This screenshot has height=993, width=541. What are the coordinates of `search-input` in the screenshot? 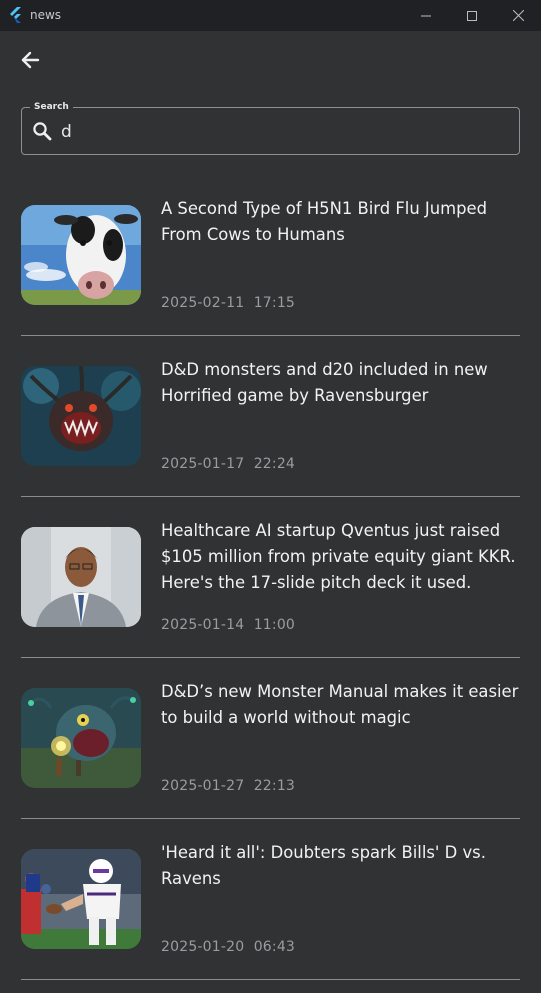 It's located at (281, 132).